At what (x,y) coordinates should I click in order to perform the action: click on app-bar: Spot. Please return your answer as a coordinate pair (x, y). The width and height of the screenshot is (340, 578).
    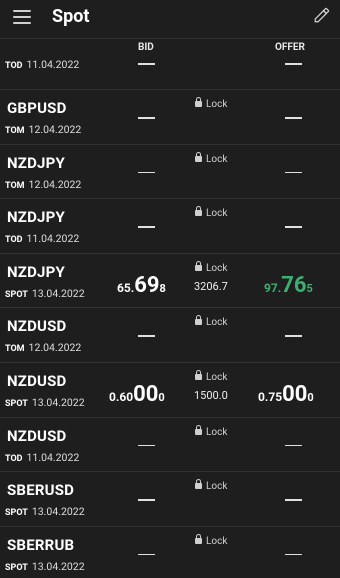
    Looking at the image, I should click on (170, 19).